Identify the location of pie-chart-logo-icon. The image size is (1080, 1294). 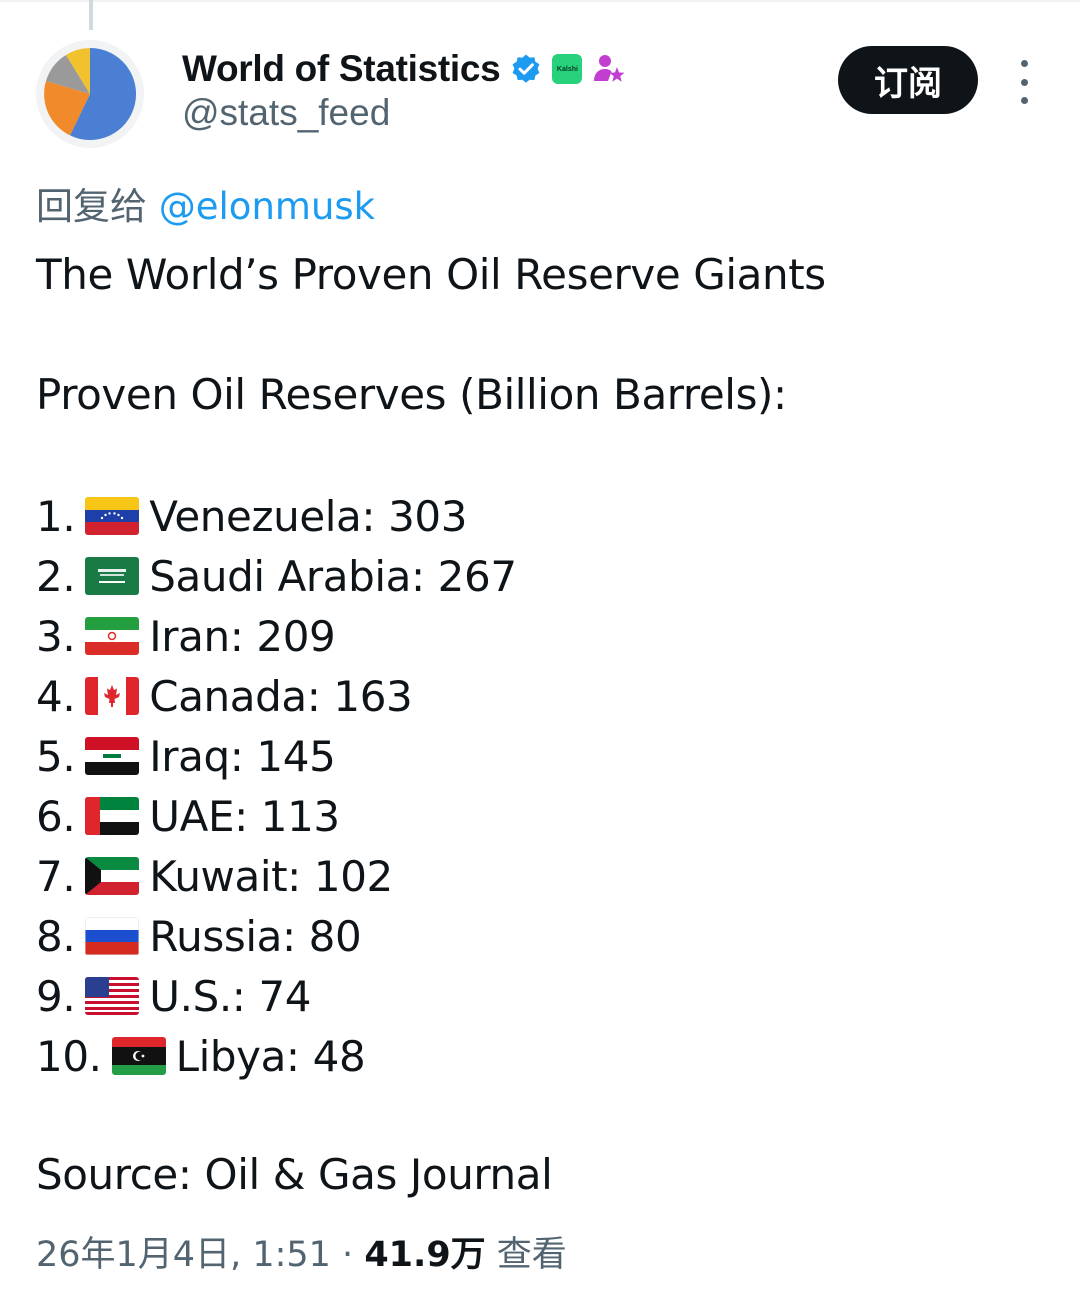
(90, 93).